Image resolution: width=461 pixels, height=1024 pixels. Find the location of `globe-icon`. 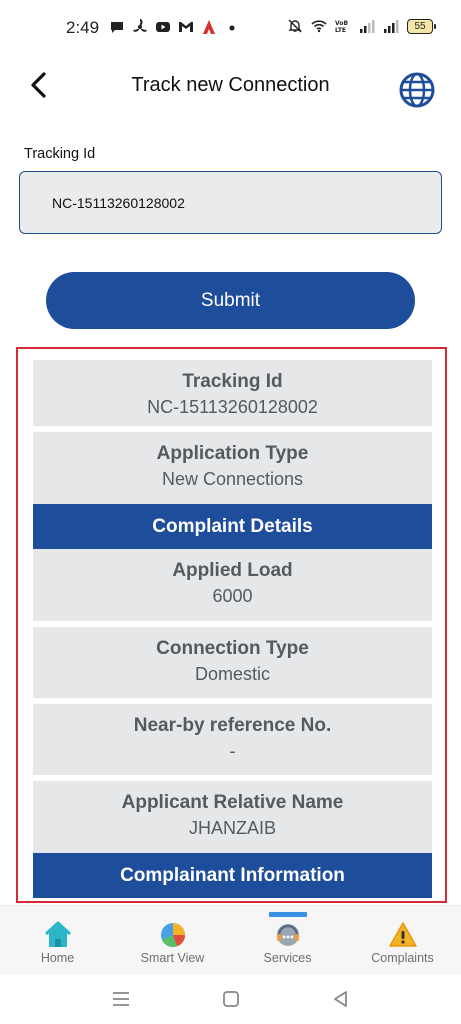

globe-icon is located at coordinates (417, 90).